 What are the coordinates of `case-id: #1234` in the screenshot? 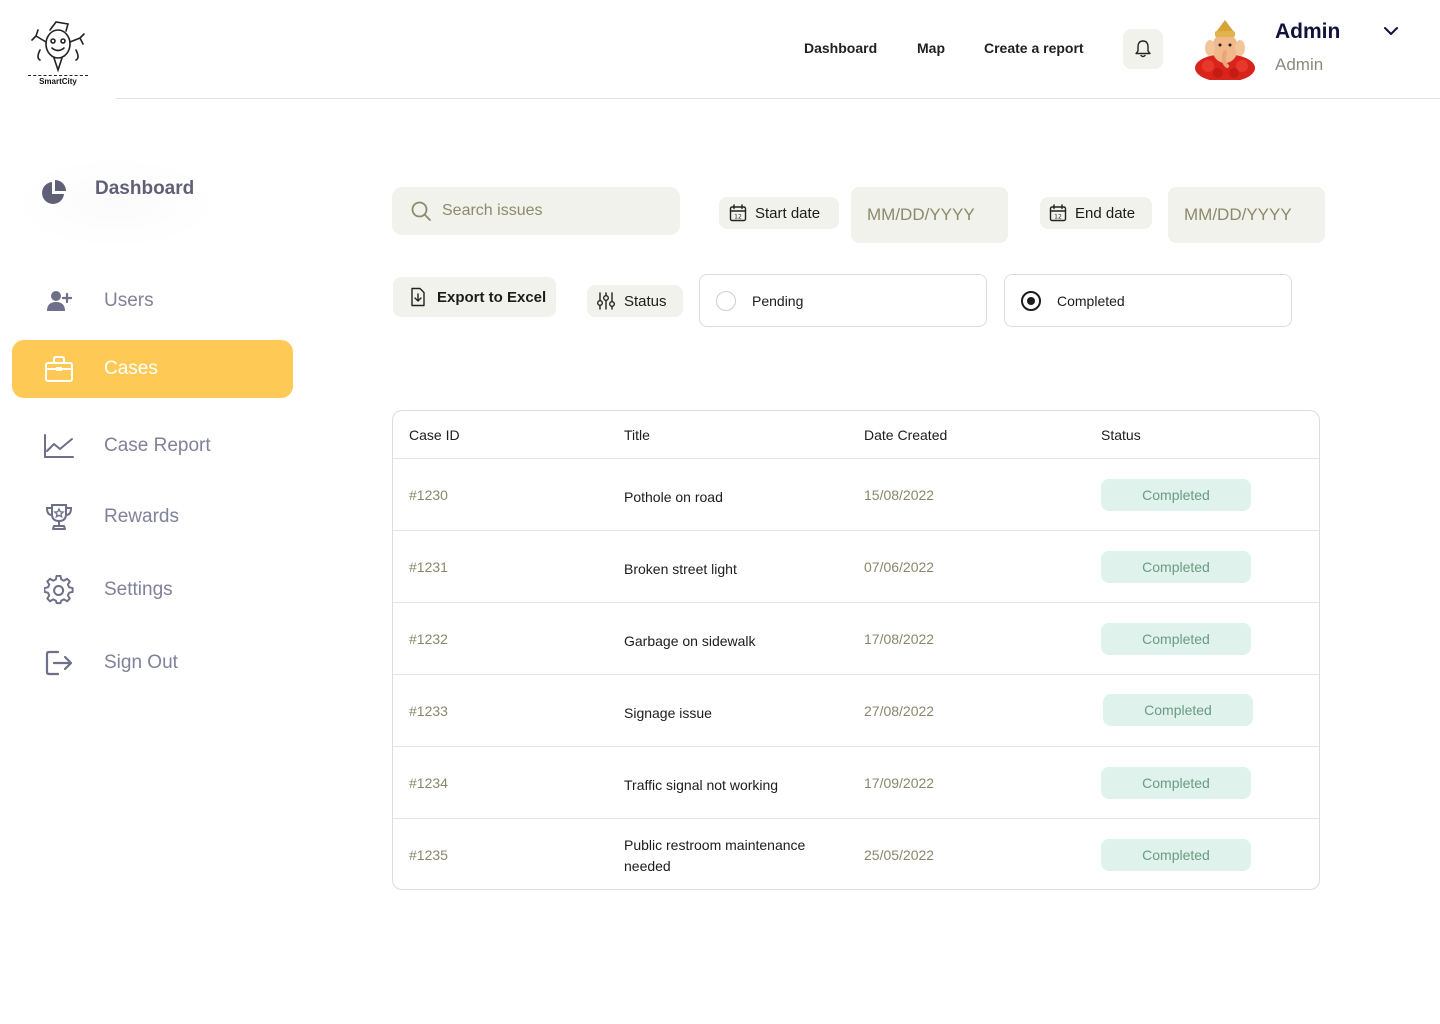 It's located at (428, 783).